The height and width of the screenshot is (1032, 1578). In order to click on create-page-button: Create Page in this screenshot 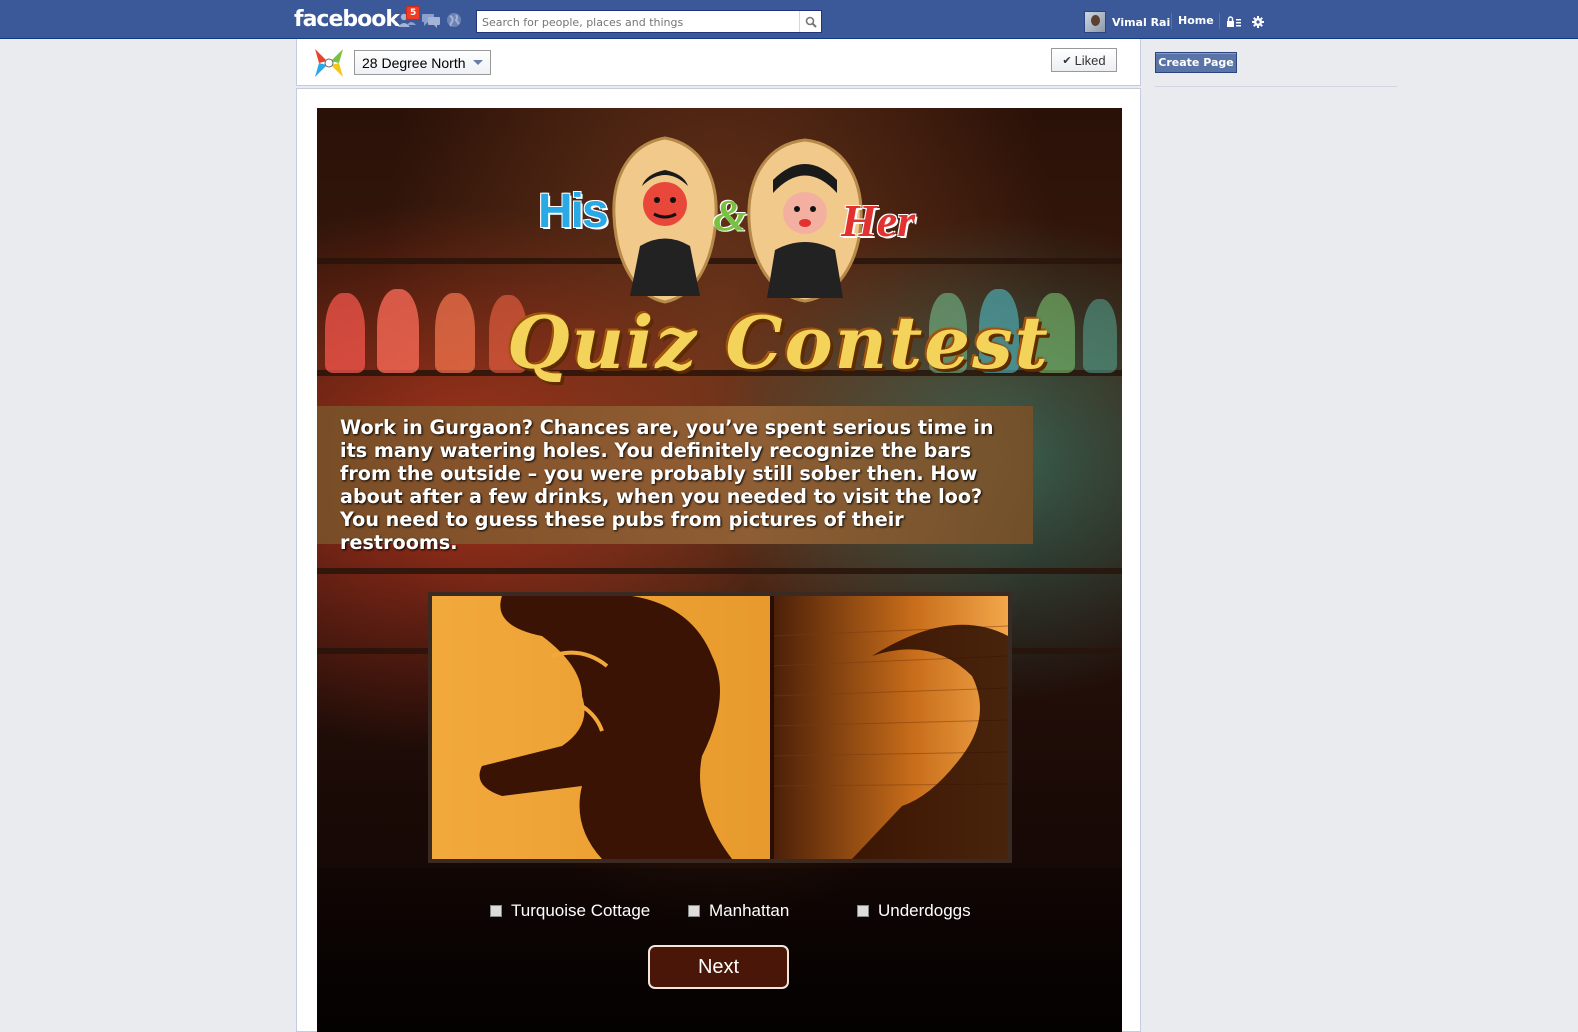, I will do `click(1196, 62)`.